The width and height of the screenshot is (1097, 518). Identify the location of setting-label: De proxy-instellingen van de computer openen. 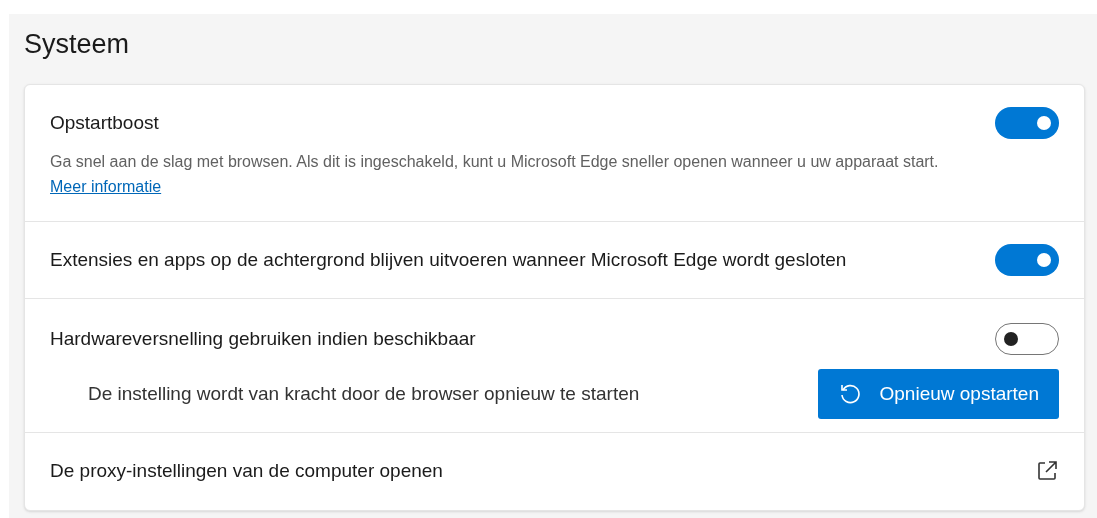
(246, 471).